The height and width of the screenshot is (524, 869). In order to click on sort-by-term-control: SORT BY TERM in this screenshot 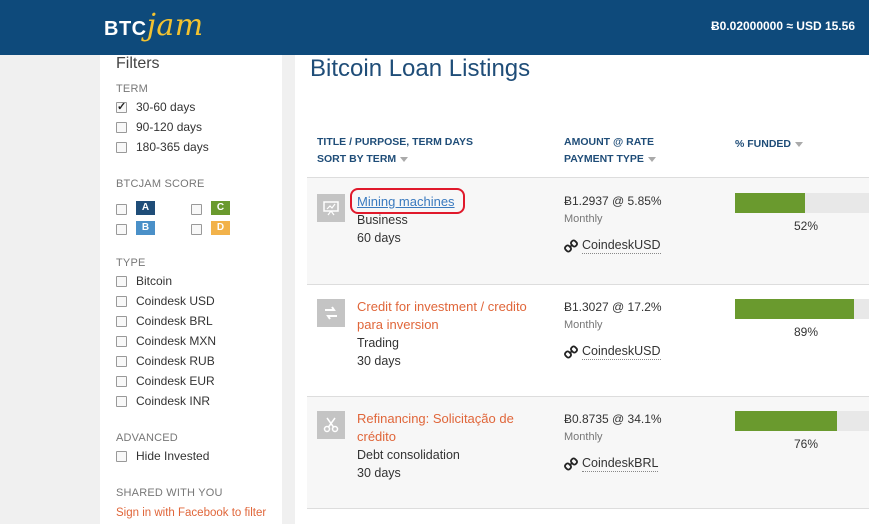, I will do `click(395, 159)`.